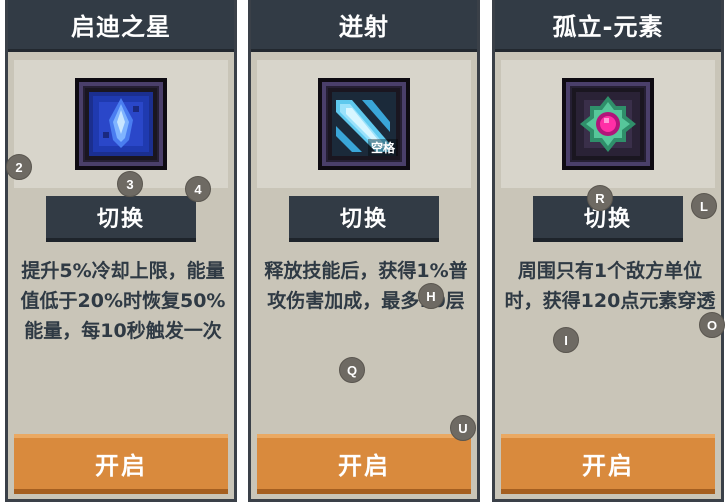 The height and width of the screenshot is (502, 725). Describe the element at coordinates (352, 370) in the screenshot. I see `marker-label: Q` at that location.